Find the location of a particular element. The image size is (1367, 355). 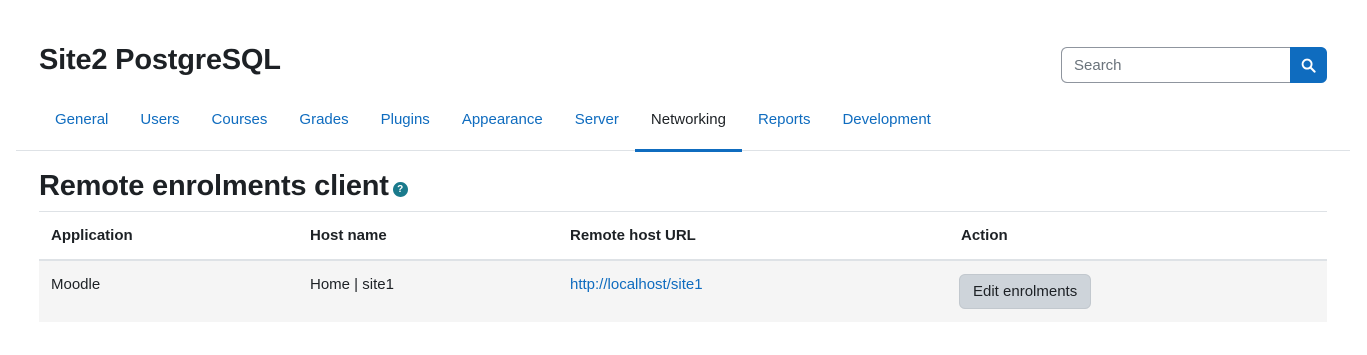

cell-host-name: Home | site1 is located at coordinates (352, 284).